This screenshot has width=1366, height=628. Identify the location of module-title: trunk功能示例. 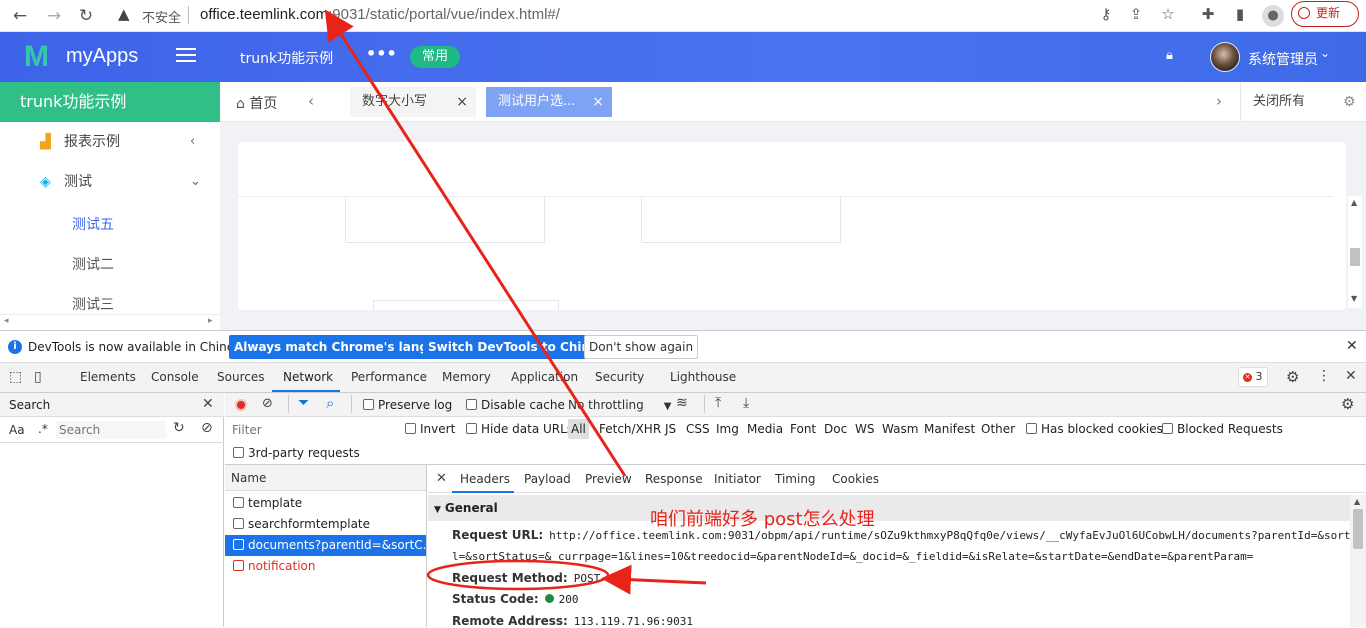
(286, 58).